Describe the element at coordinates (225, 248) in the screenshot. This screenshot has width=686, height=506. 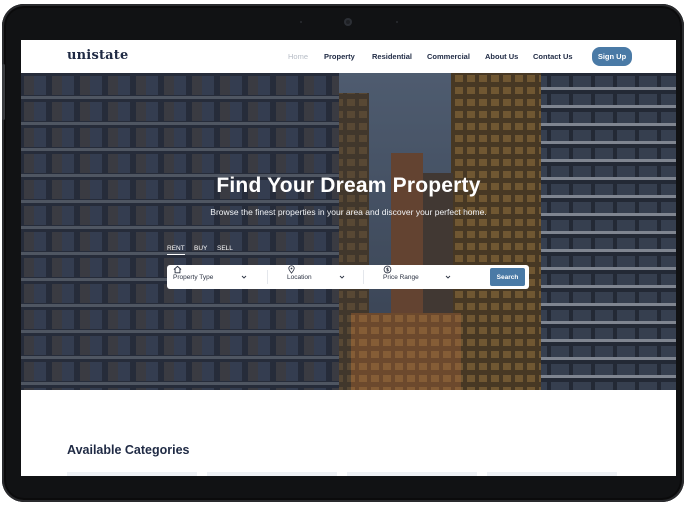
I see `tab-sell: SELL` at that location.